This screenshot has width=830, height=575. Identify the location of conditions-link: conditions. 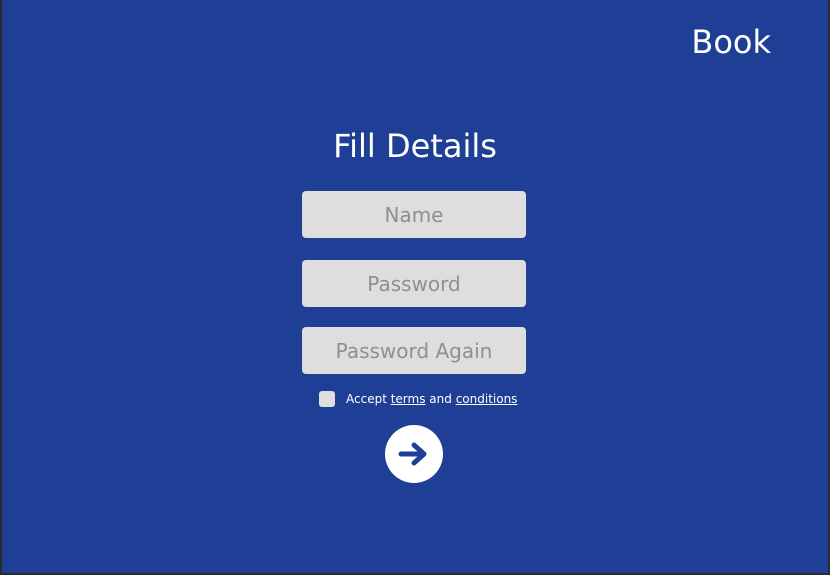
(487, 399).